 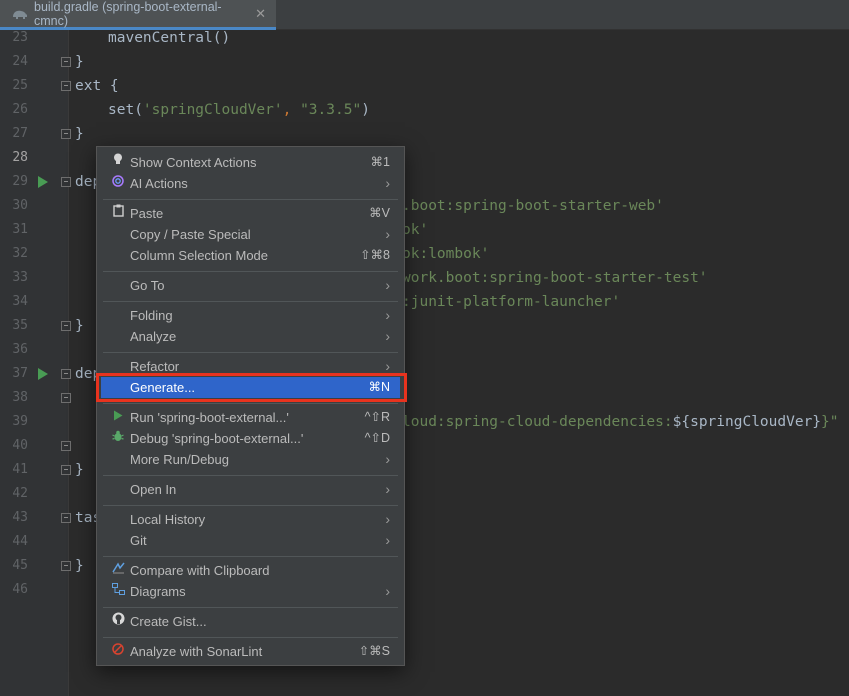 What do you see at coordinates (379, 387) in the screenshot?
I see `menu-item-shortcut: ⌘N` at bounding box center [379, 387].